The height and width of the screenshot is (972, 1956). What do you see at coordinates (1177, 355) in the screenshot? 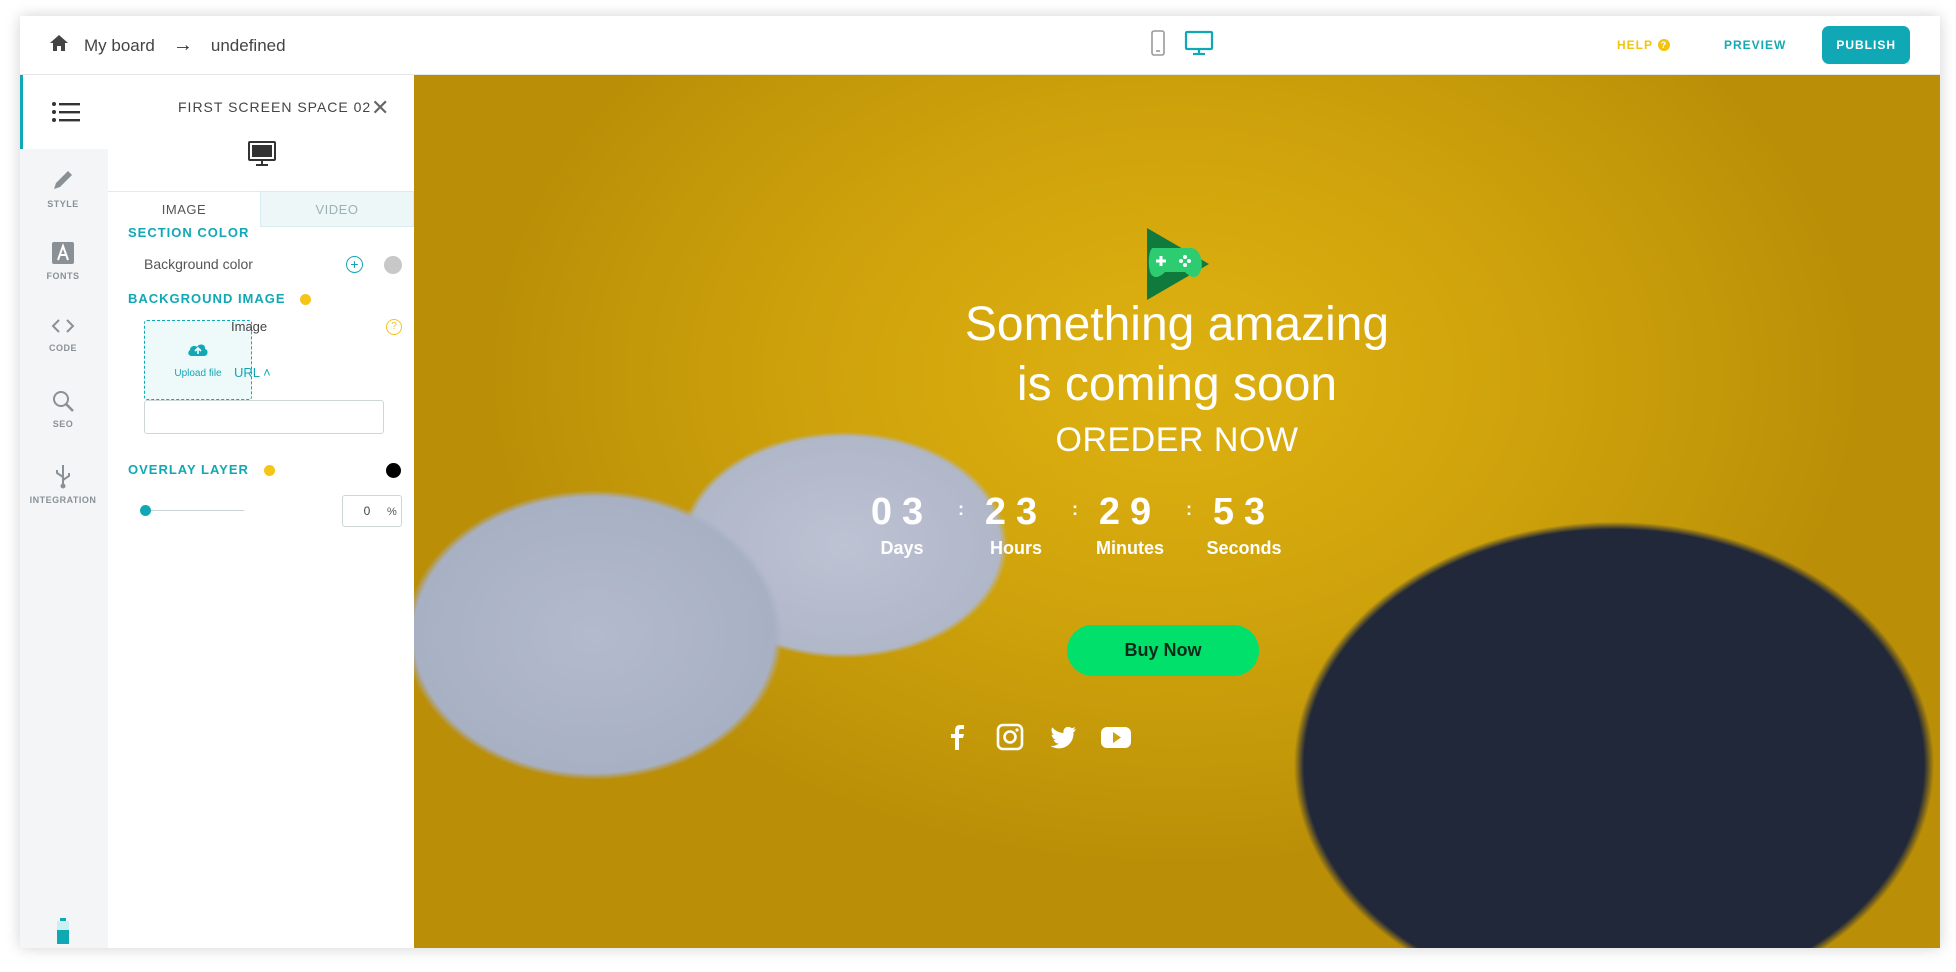
I see `hero-title: Something amazing is coming soon` at bounding box center [1177, 355].